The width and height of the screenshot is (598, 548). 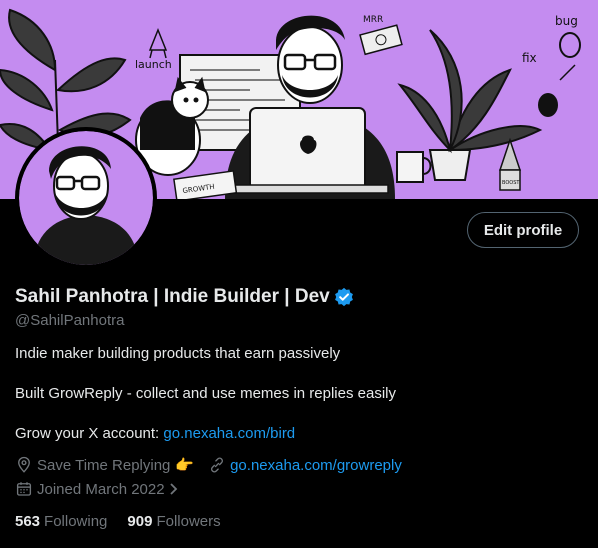 I want to click on doodle-bug: bug, so click(x=566, y=21).